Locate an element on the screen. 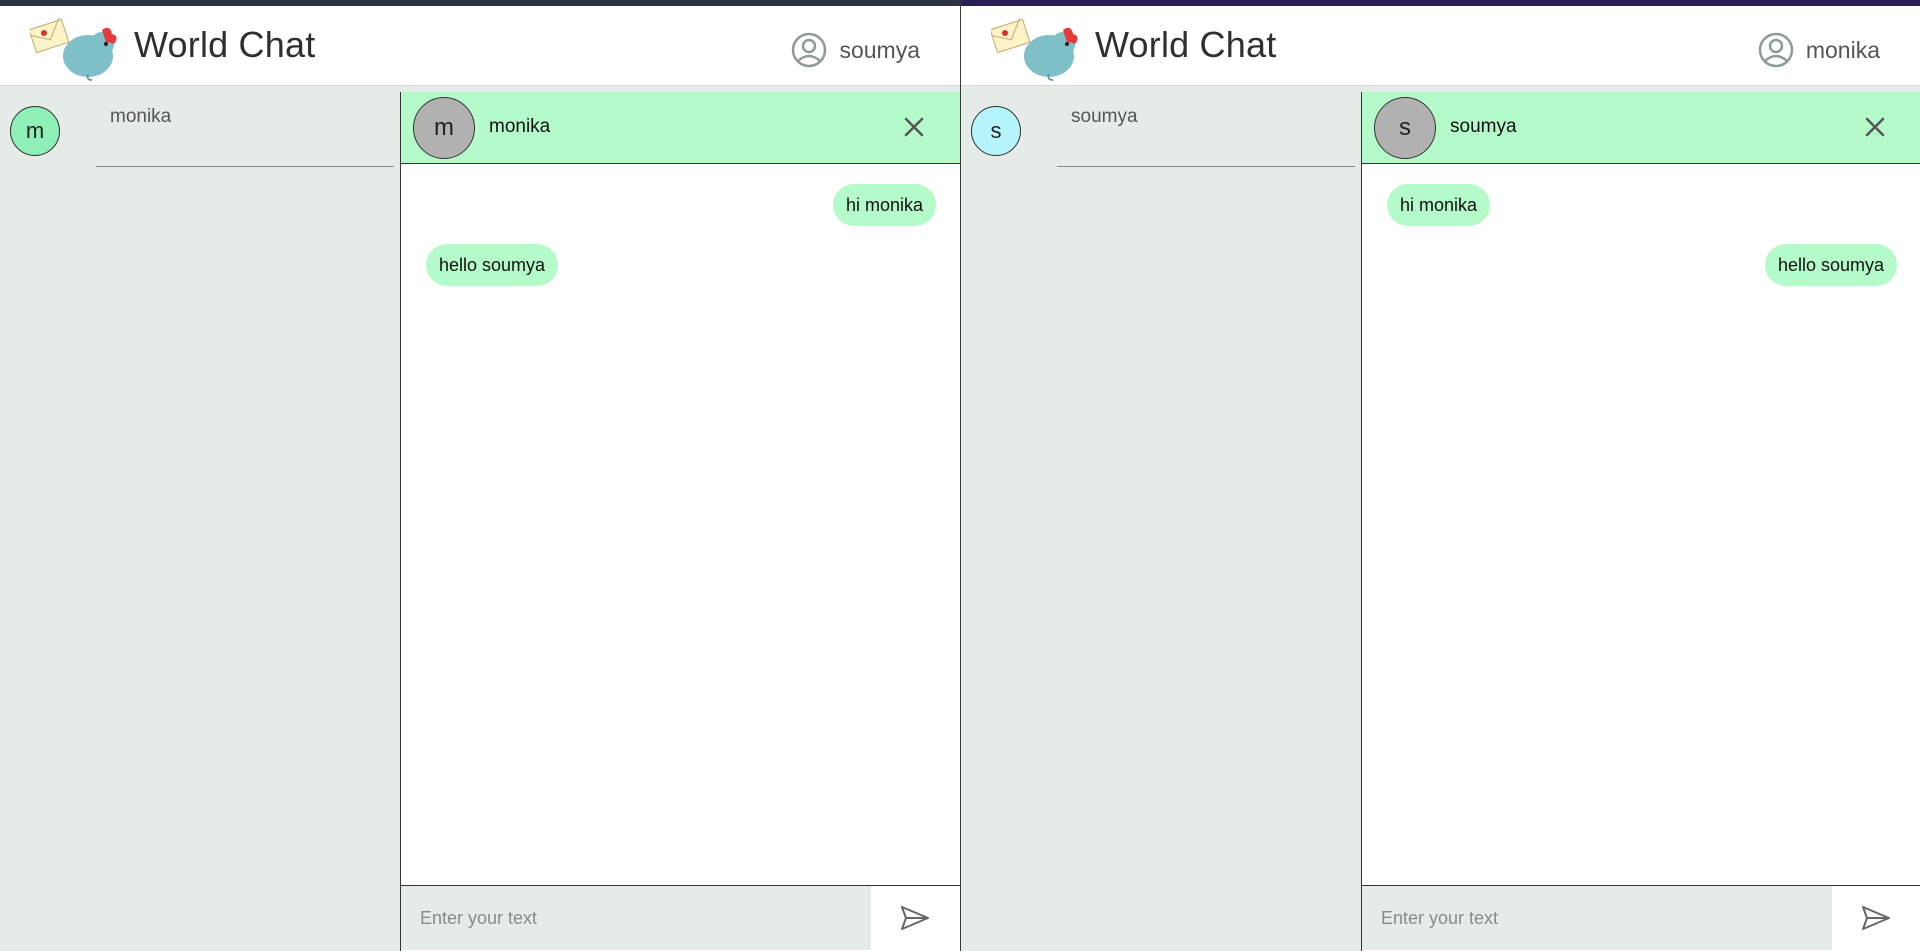 The image size is (1920, 951). contact-item-monika: m monika is located at coordinates (200, 126).